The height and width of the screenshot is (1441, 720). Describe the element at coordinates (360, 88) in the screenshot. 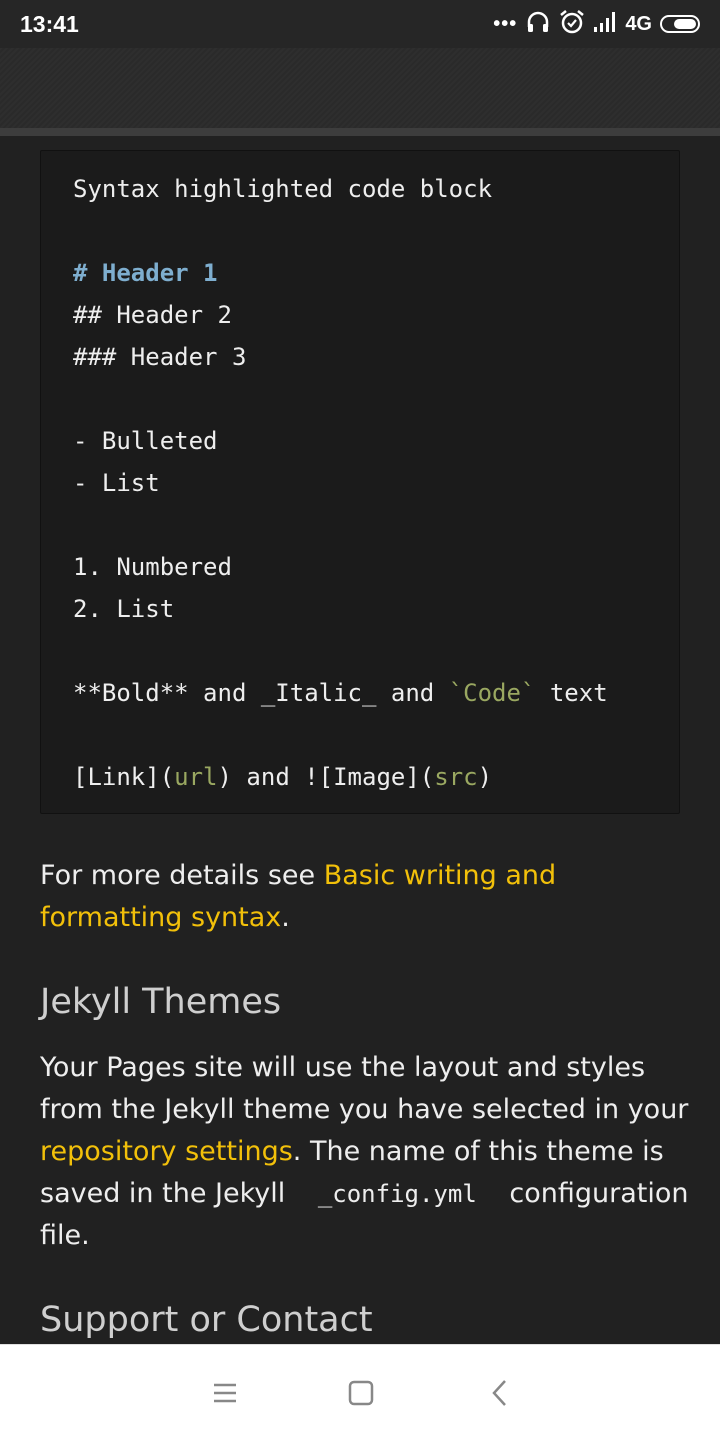

I see `site-header` at that location.